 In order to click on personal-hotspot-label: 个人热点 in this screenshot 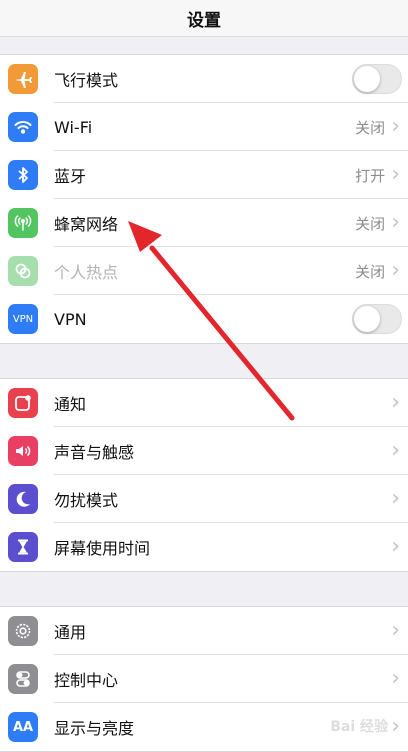, I will do `click(86, 272)`.